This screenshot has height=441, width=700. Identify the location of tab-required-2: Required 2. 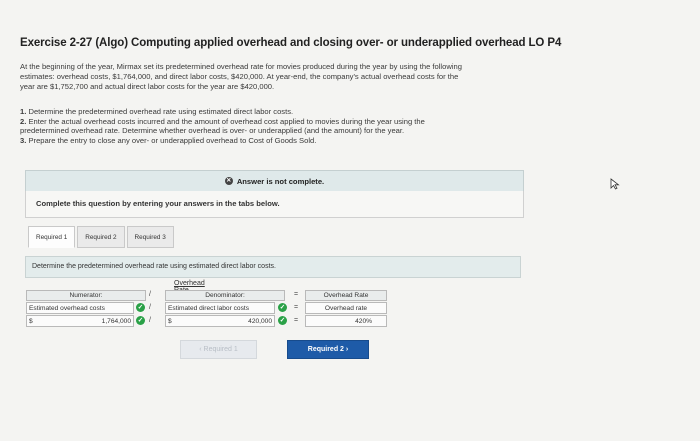
(101, 237).